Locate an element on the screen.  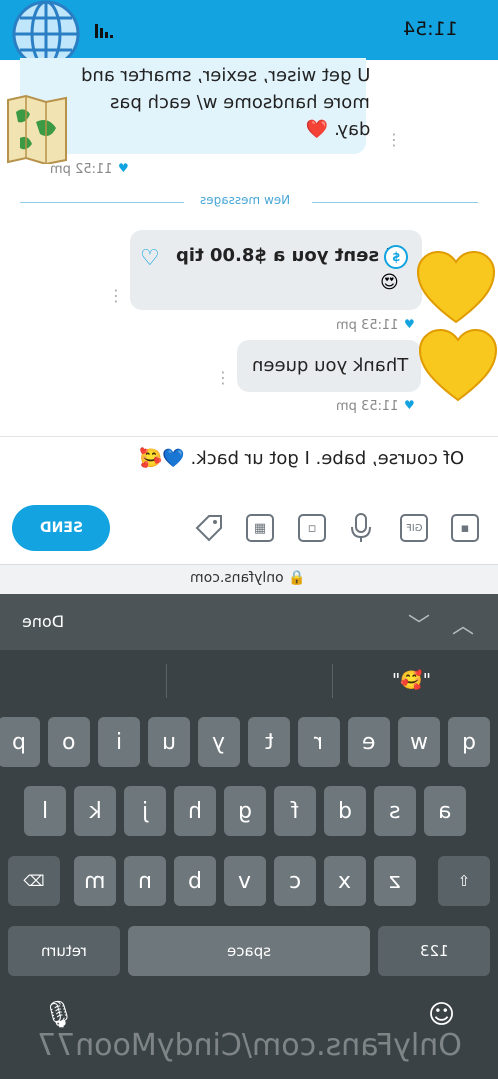
shift-key: ⇧ is located at coordinates (464, 881).